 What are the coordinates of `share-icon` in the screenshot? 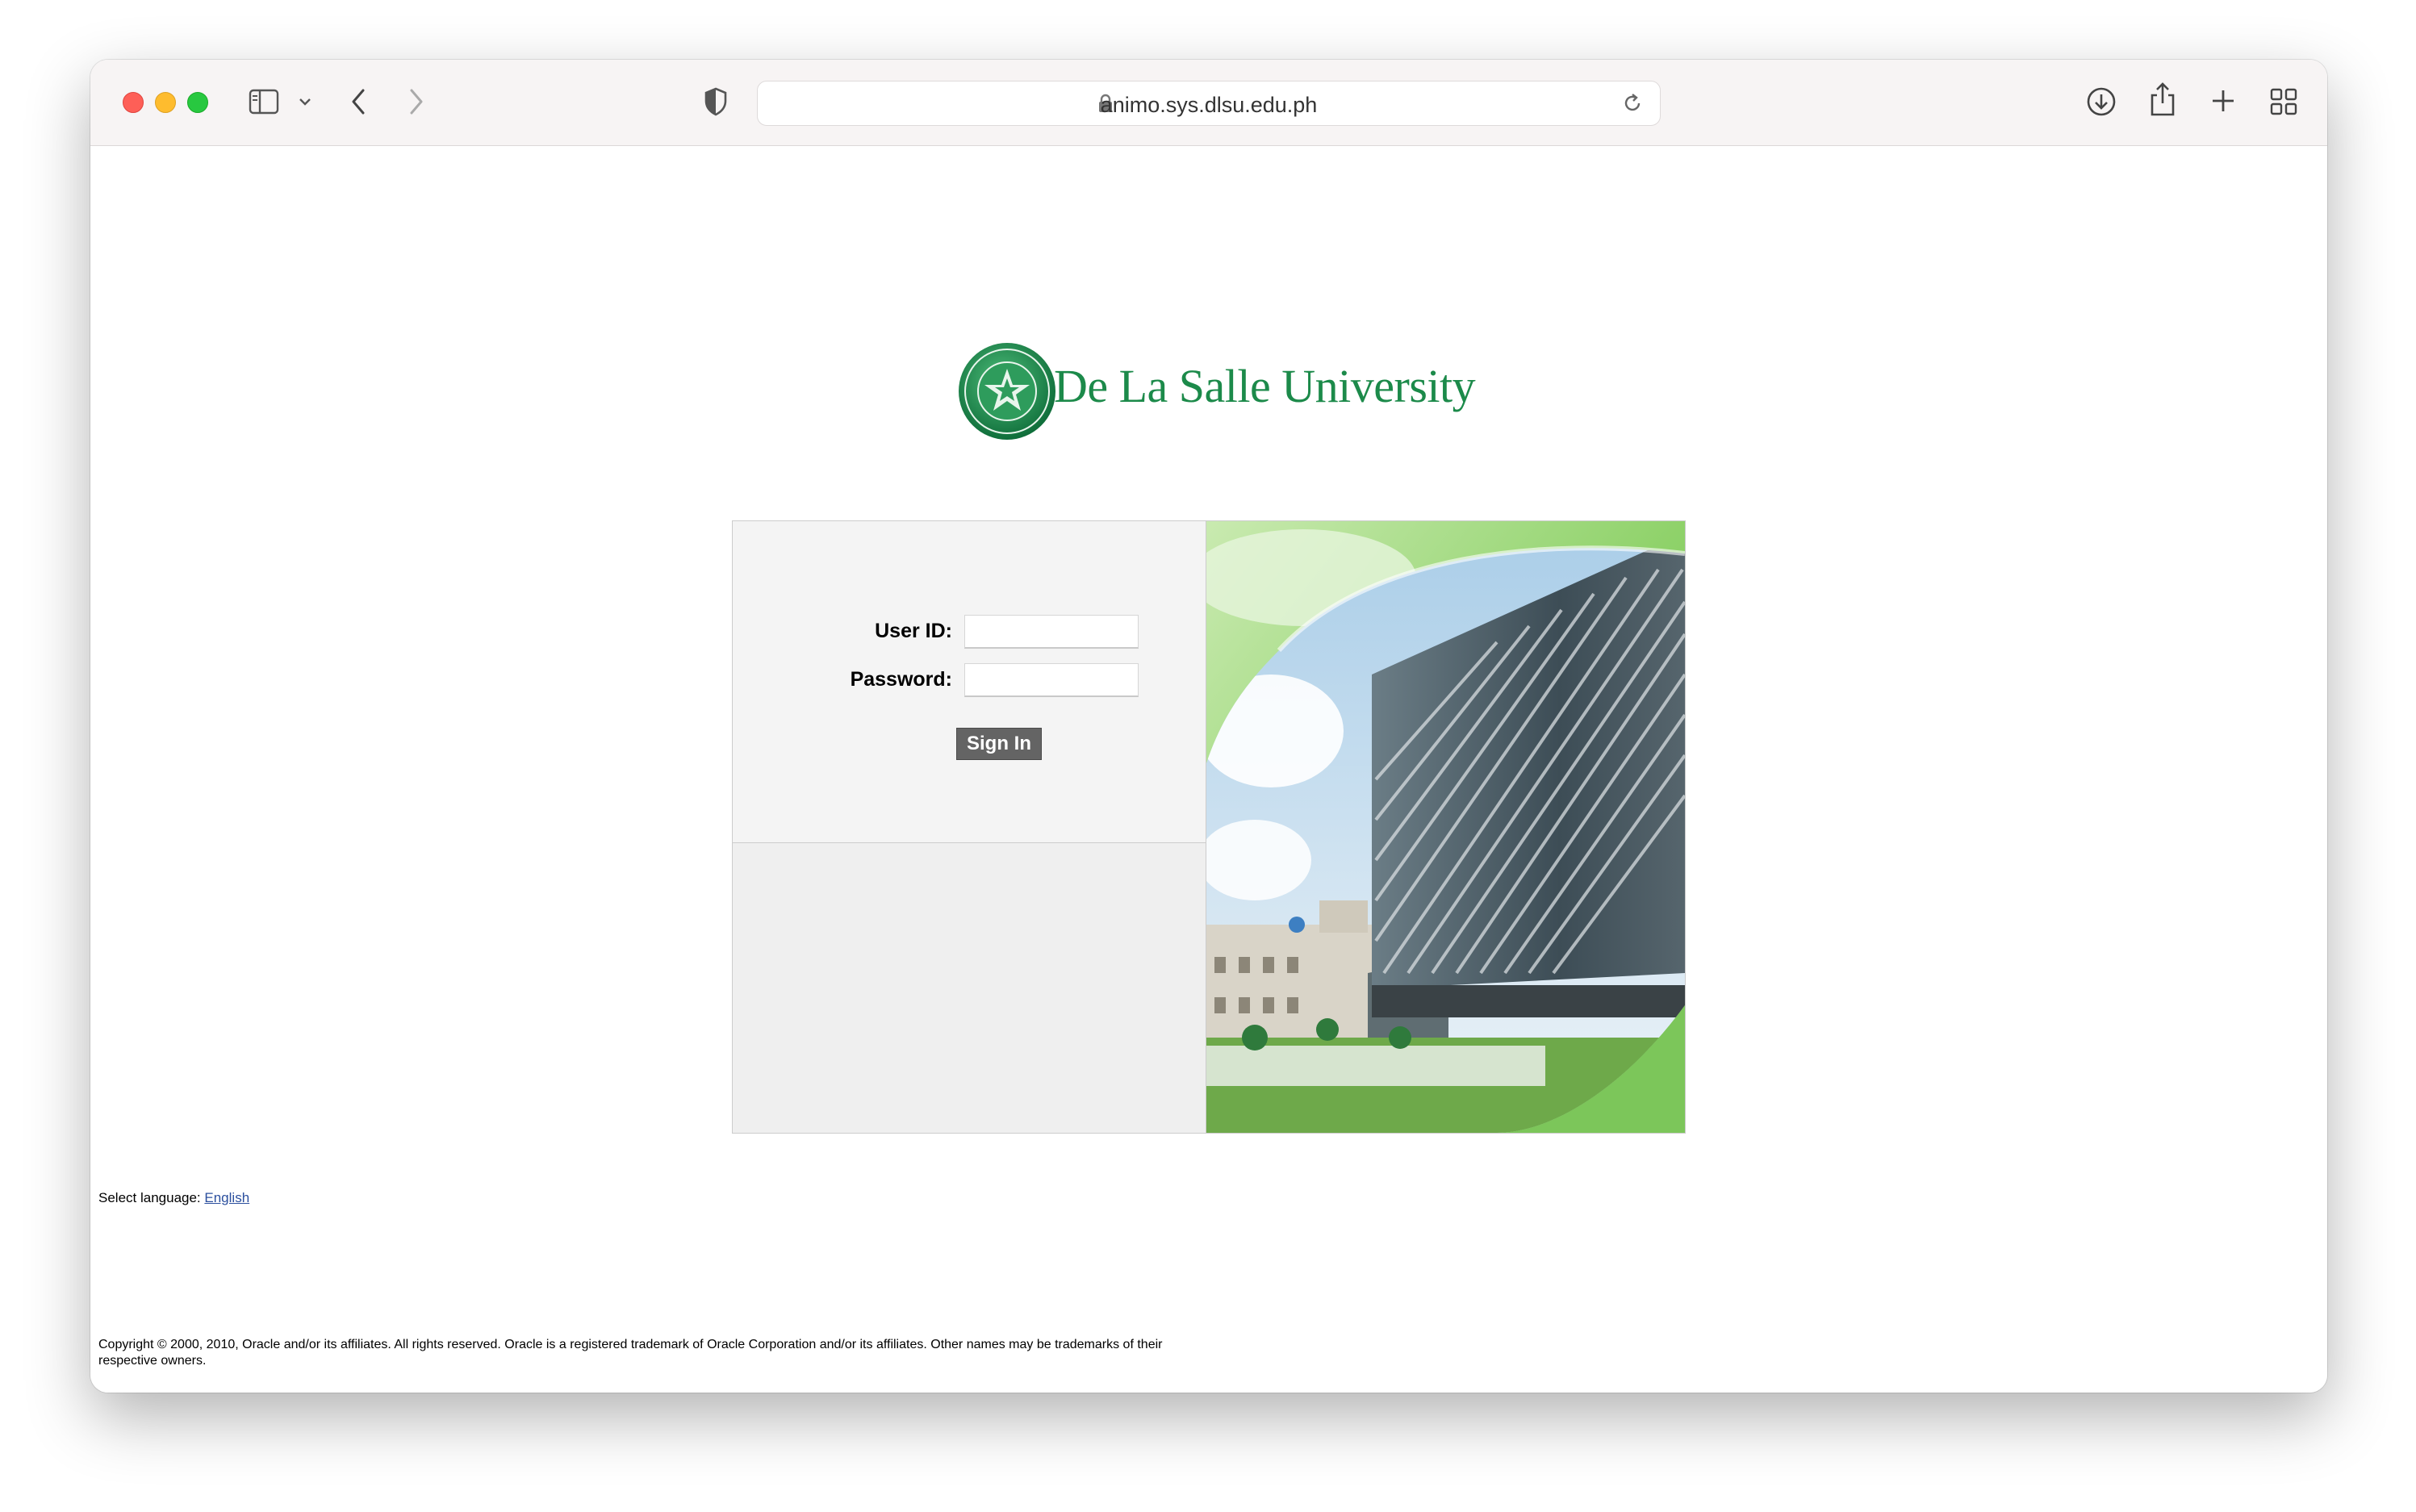 It's located at (2162, 99).